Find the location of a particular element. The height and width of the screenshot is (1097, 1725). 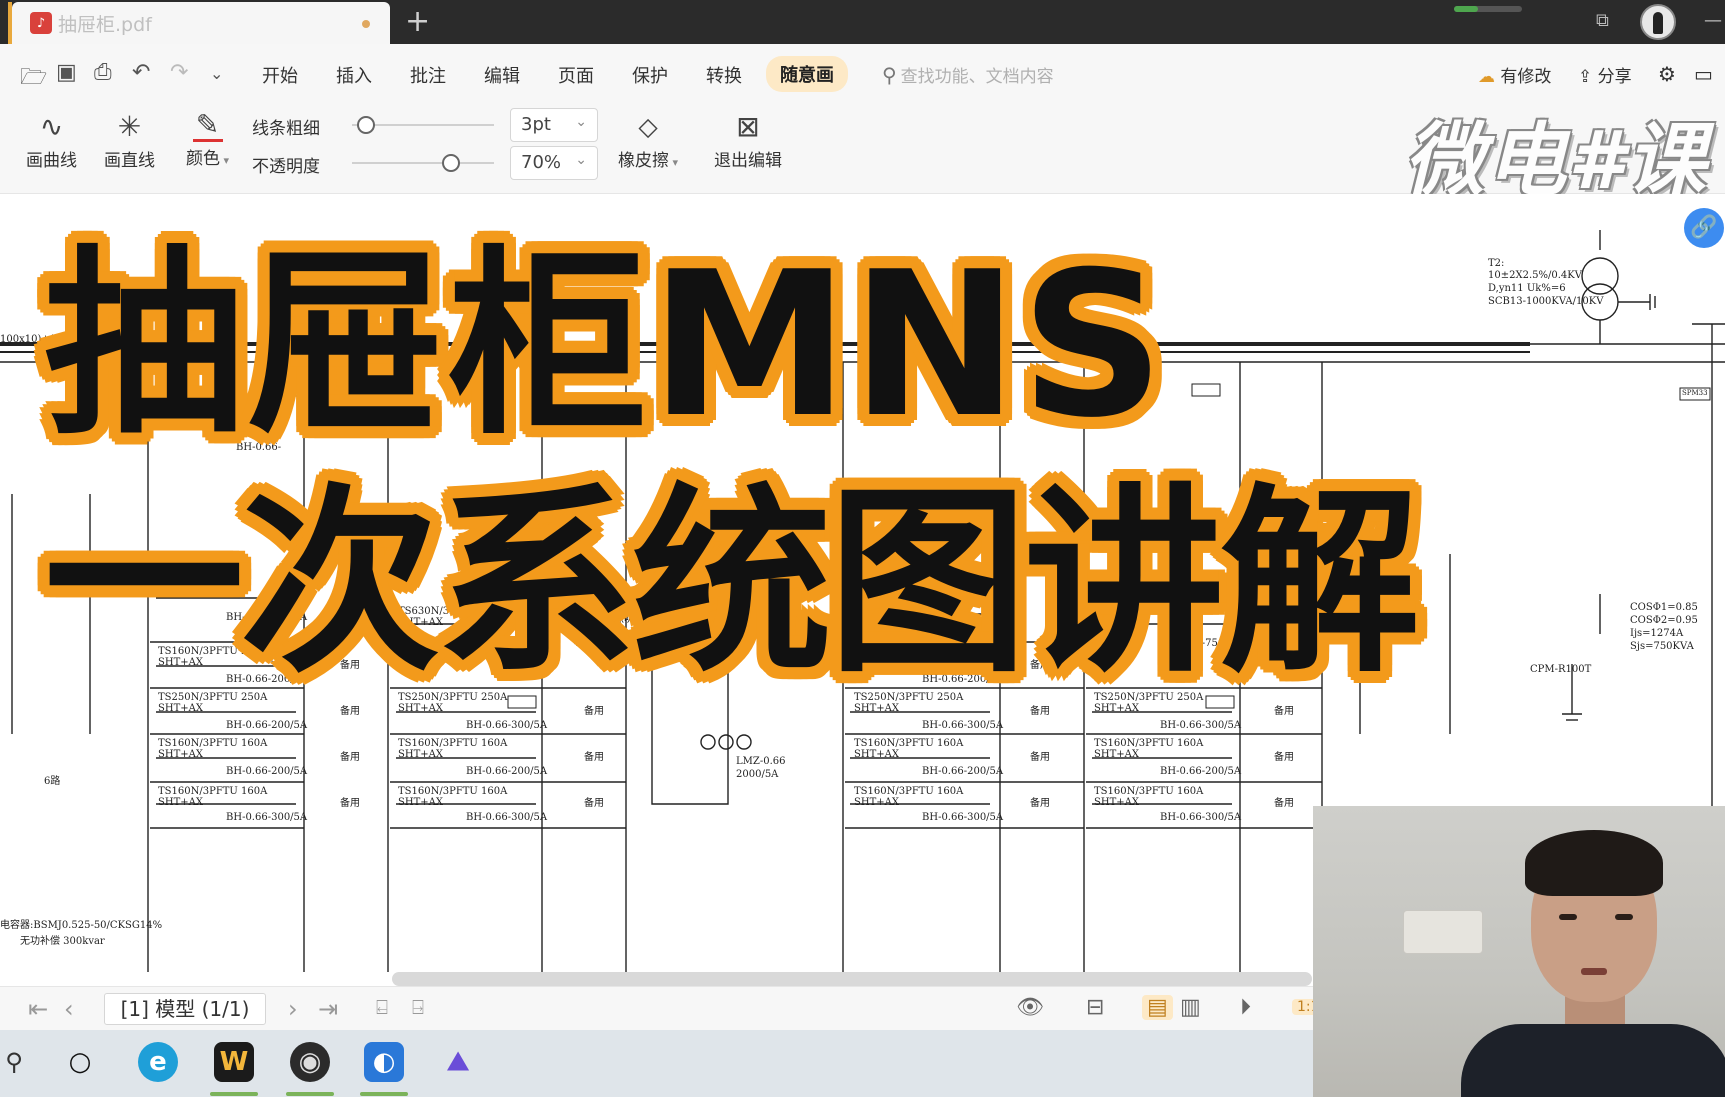

menu-start: 开始 is located at coordinates (280, 75).